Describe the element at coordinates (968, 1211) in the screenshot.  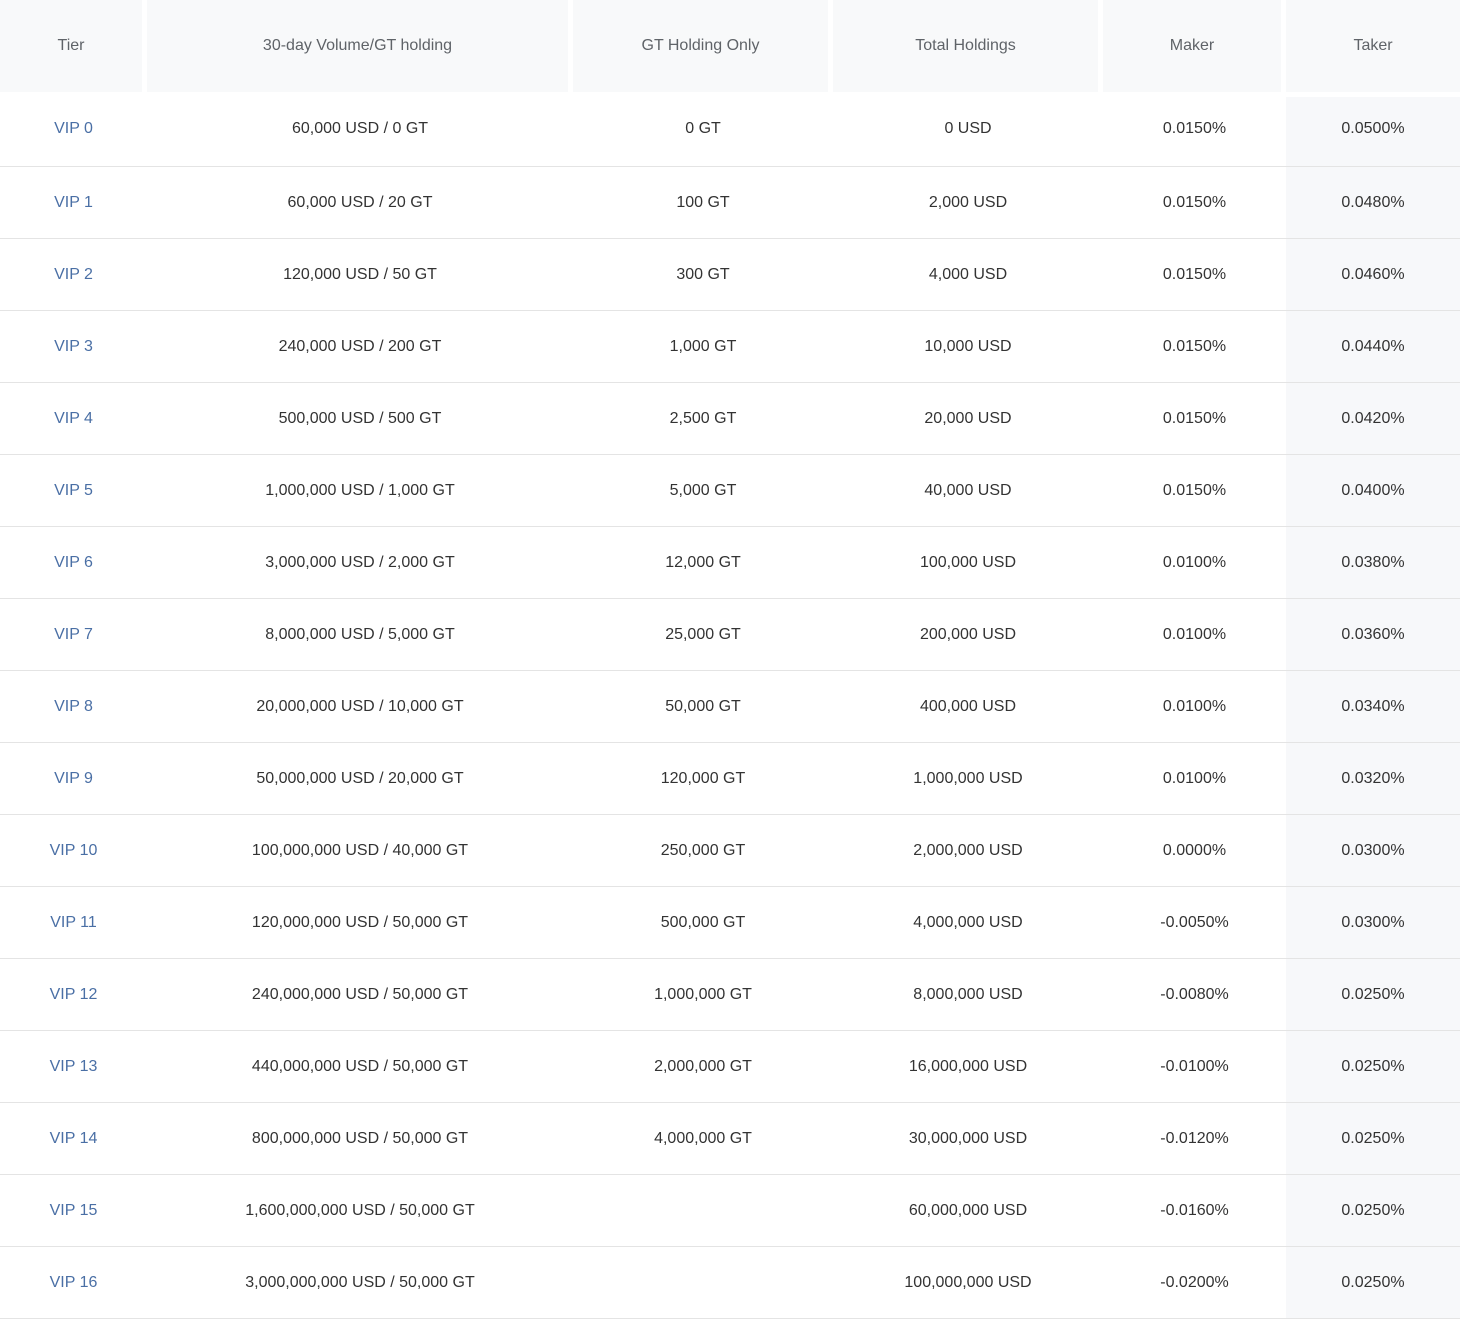
I see `total-holdings-cell: 60,000,000 USD` at that location.